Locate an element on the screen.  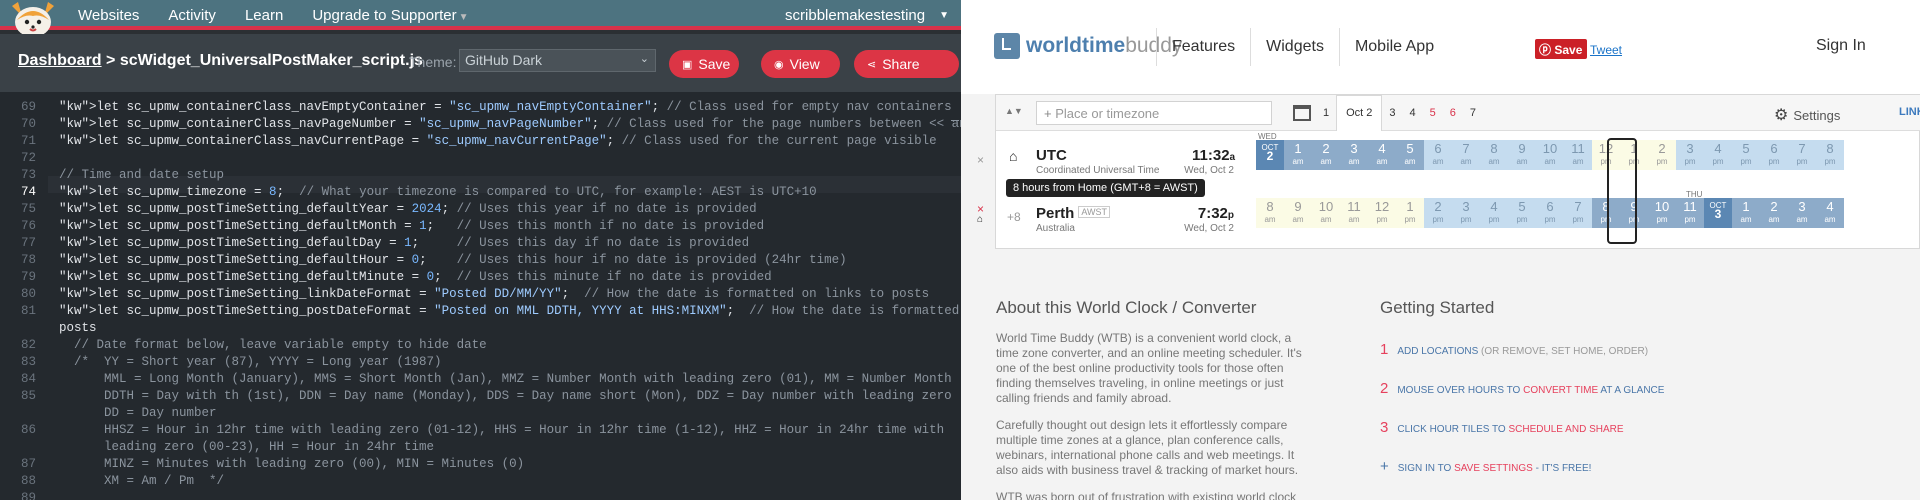
breadcrumb-dashboard-link: Dashboard is located at coordinates (60, 60).